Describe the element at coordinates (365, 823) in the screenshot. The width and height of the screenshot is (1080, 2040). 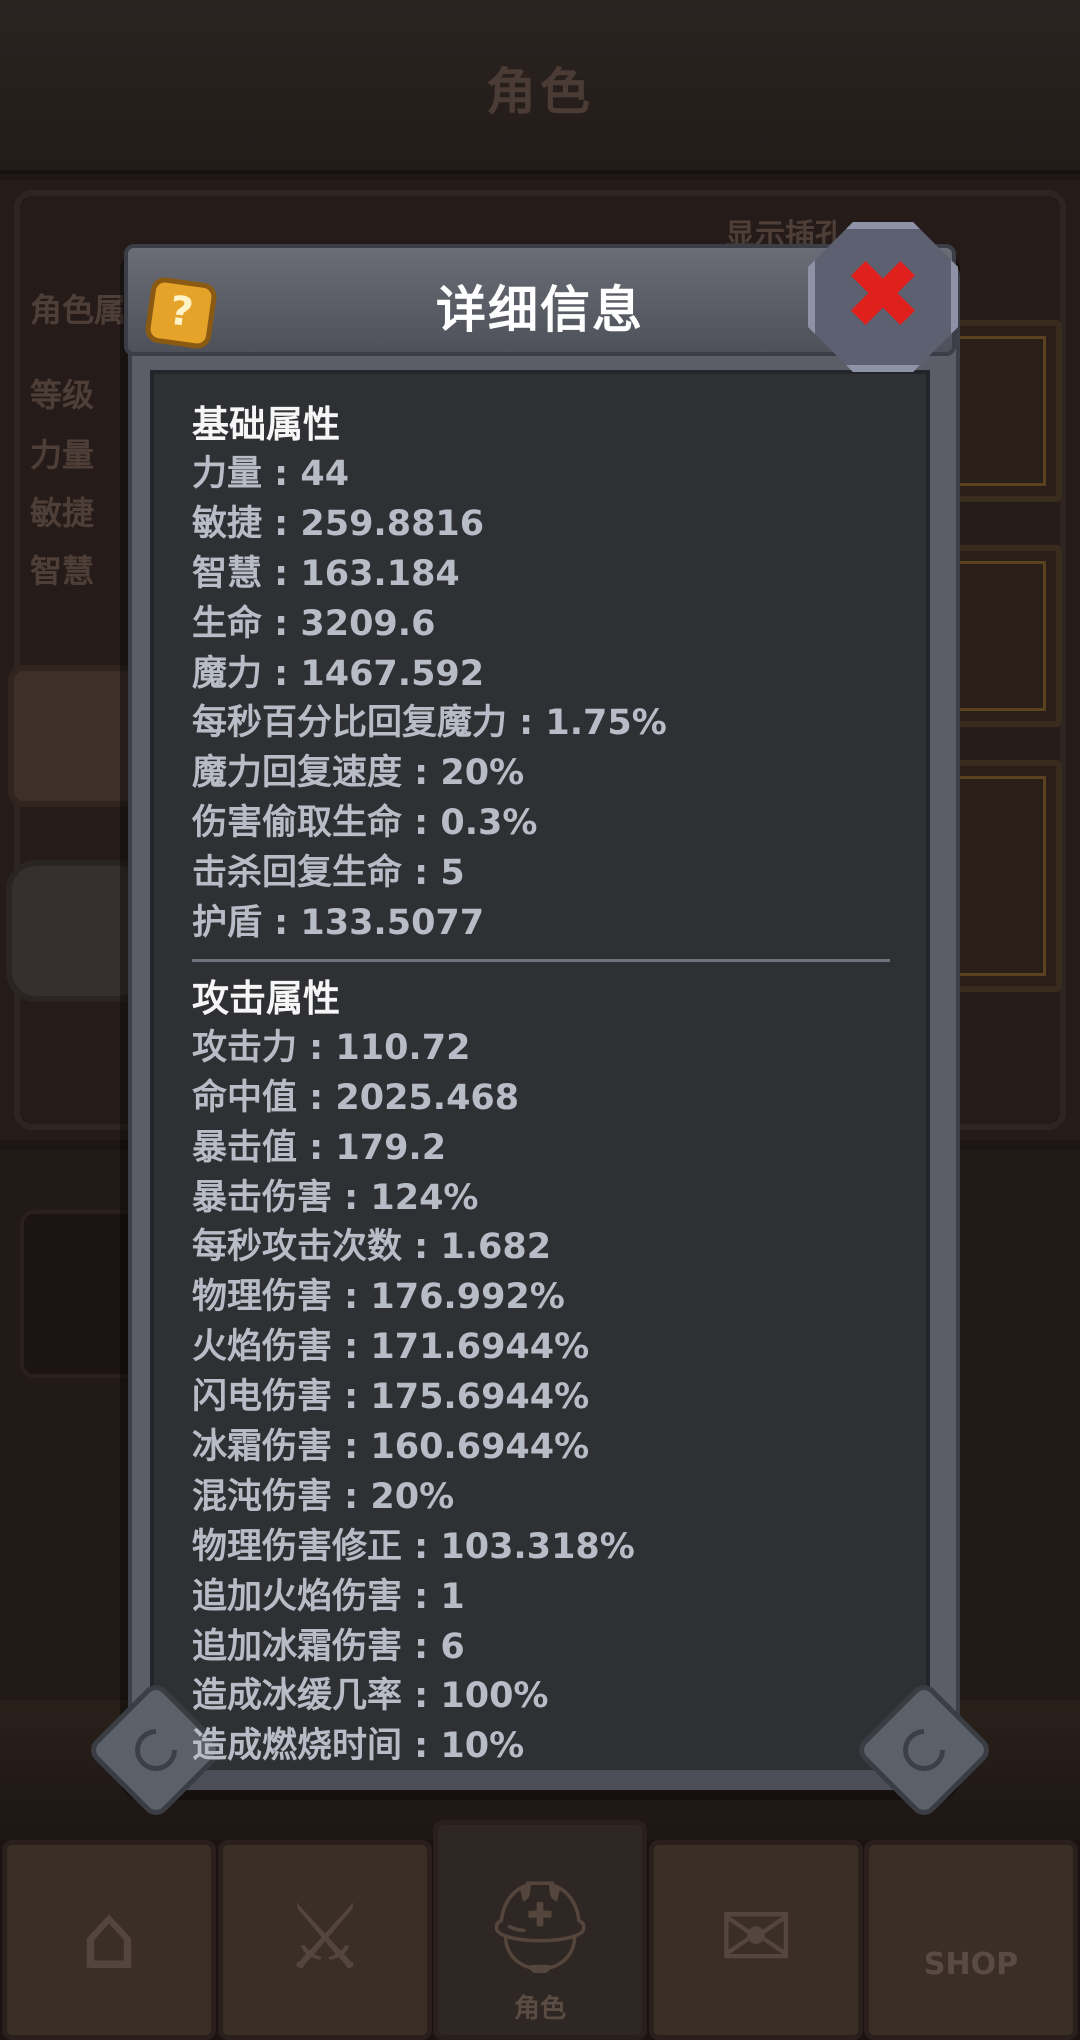
I see `stat-row: 伤害偷取生命 : 0.3%` at that location.